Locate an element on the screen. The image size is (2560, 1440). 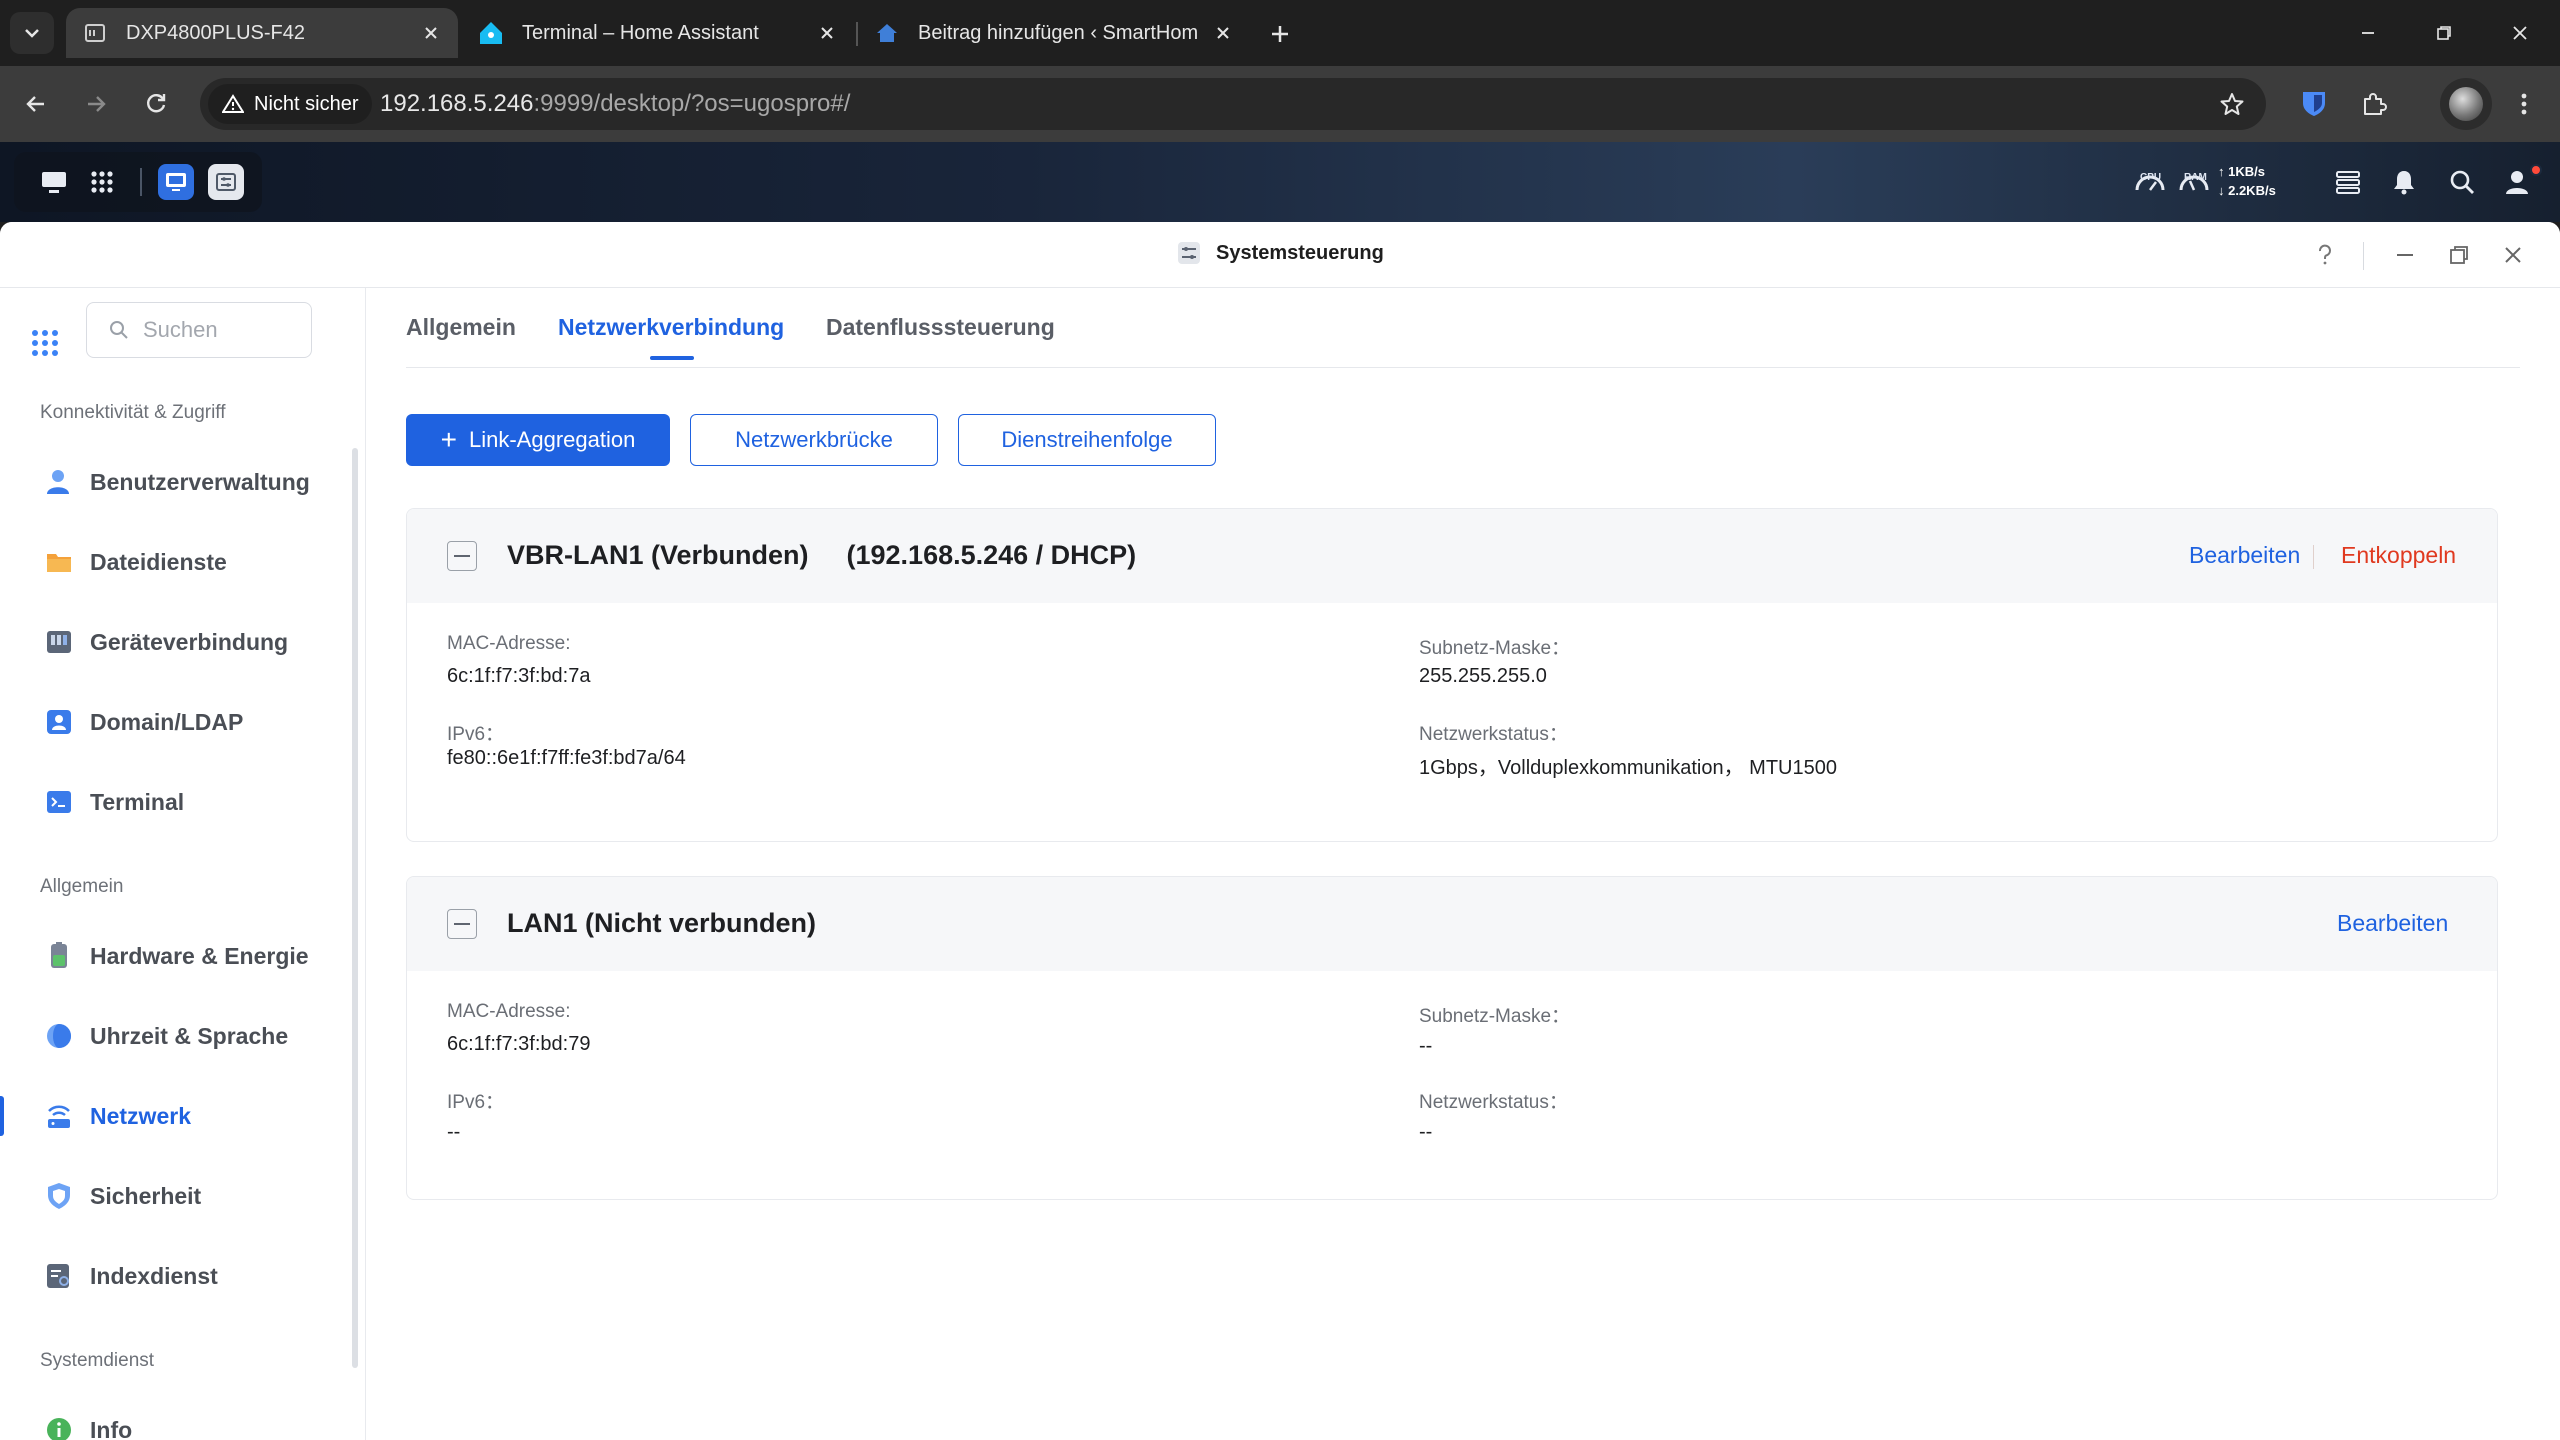
index-icon is located at coordinates (59, 1276).